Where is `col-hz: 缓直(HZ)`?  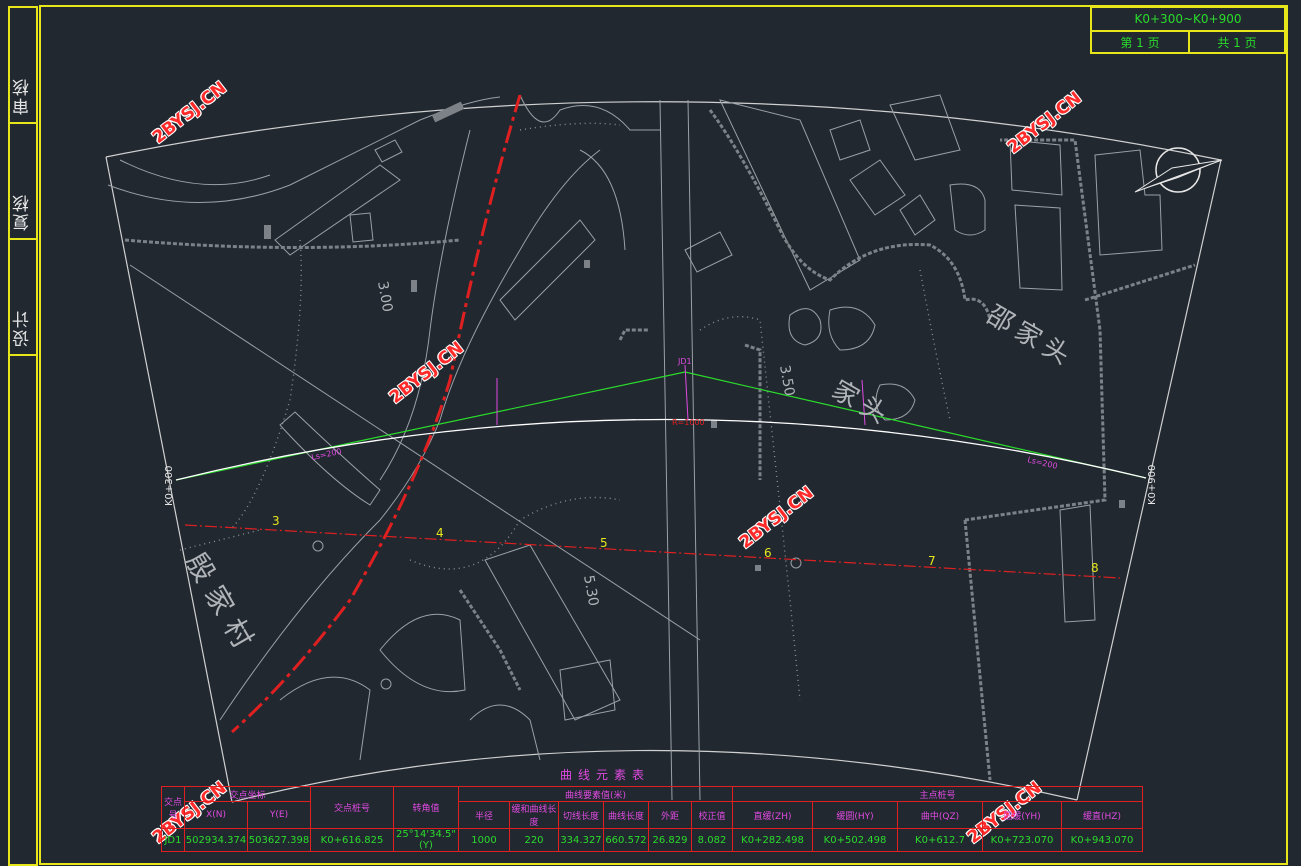 col-hz: 缓直(HZ) is located at coordinates (1102, 815).